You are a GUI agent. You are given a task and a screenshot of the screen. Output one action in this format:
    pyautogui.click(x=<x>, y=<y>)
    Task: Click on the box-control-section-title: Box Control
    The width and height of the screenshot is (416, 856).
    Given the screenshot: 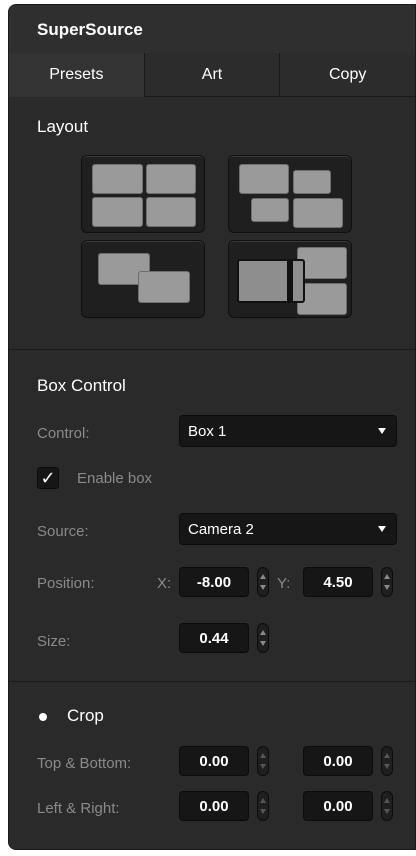 What is the action you would take?
    pyautogui.click(x=81, y=385)
    